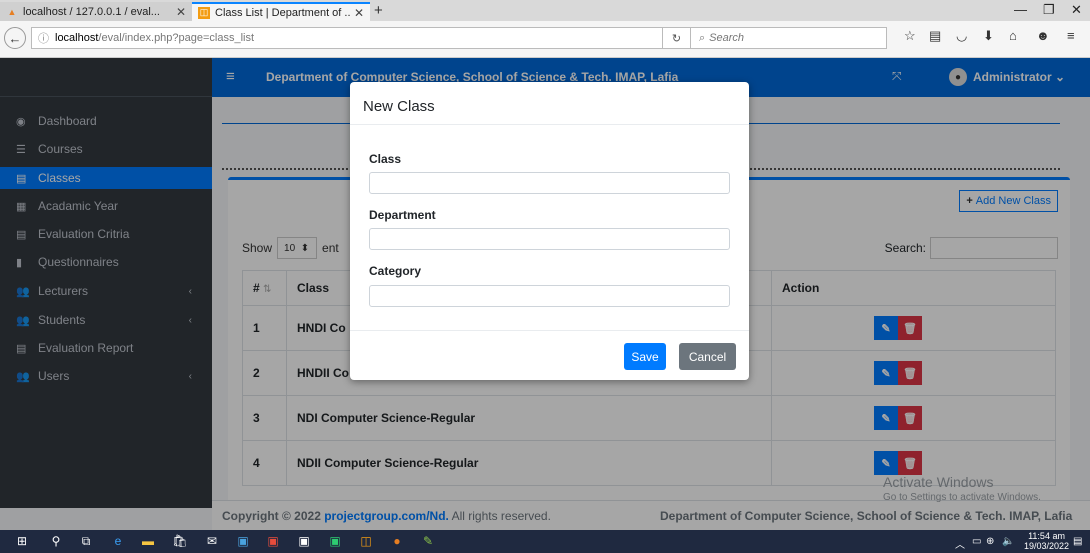  What do you see at coordinates (176, 38) in the screenshot?
I see `url-path: /eval/index.php?page=class_list` at bounding box center [176, 38].